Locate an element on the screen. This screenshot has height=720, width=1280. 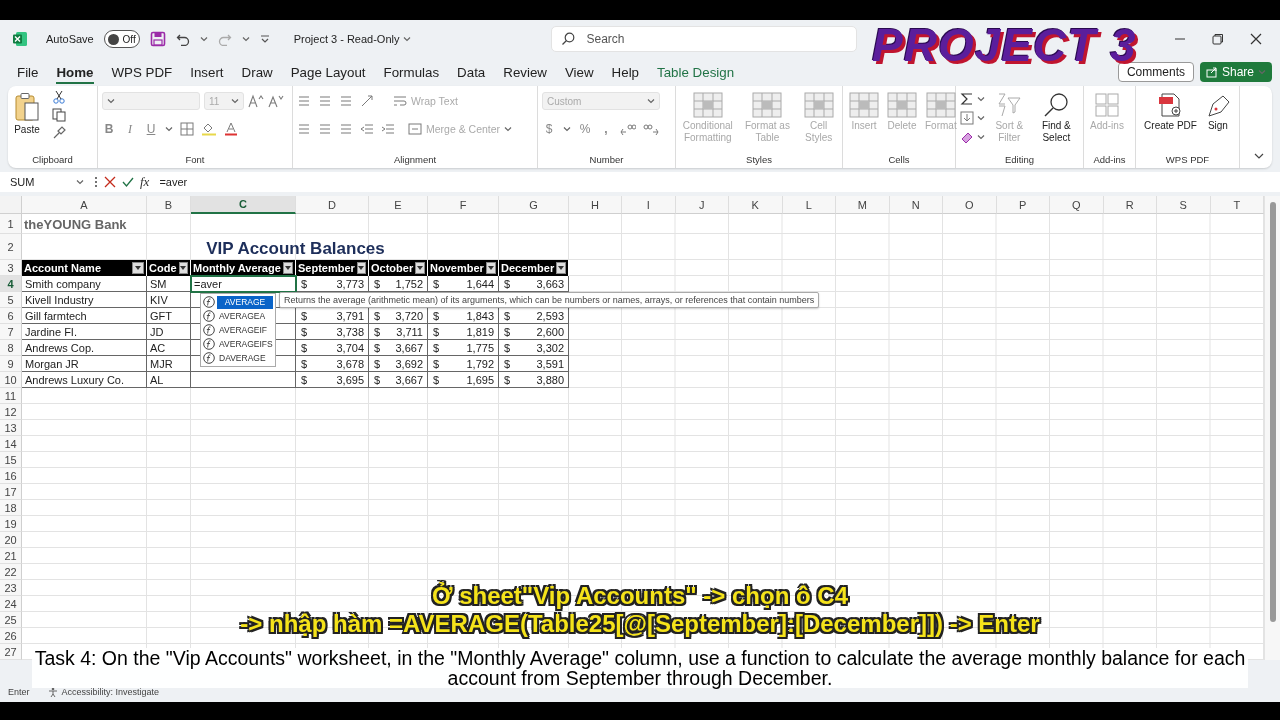
row-header: 1 is located at coordinates (11, 224).